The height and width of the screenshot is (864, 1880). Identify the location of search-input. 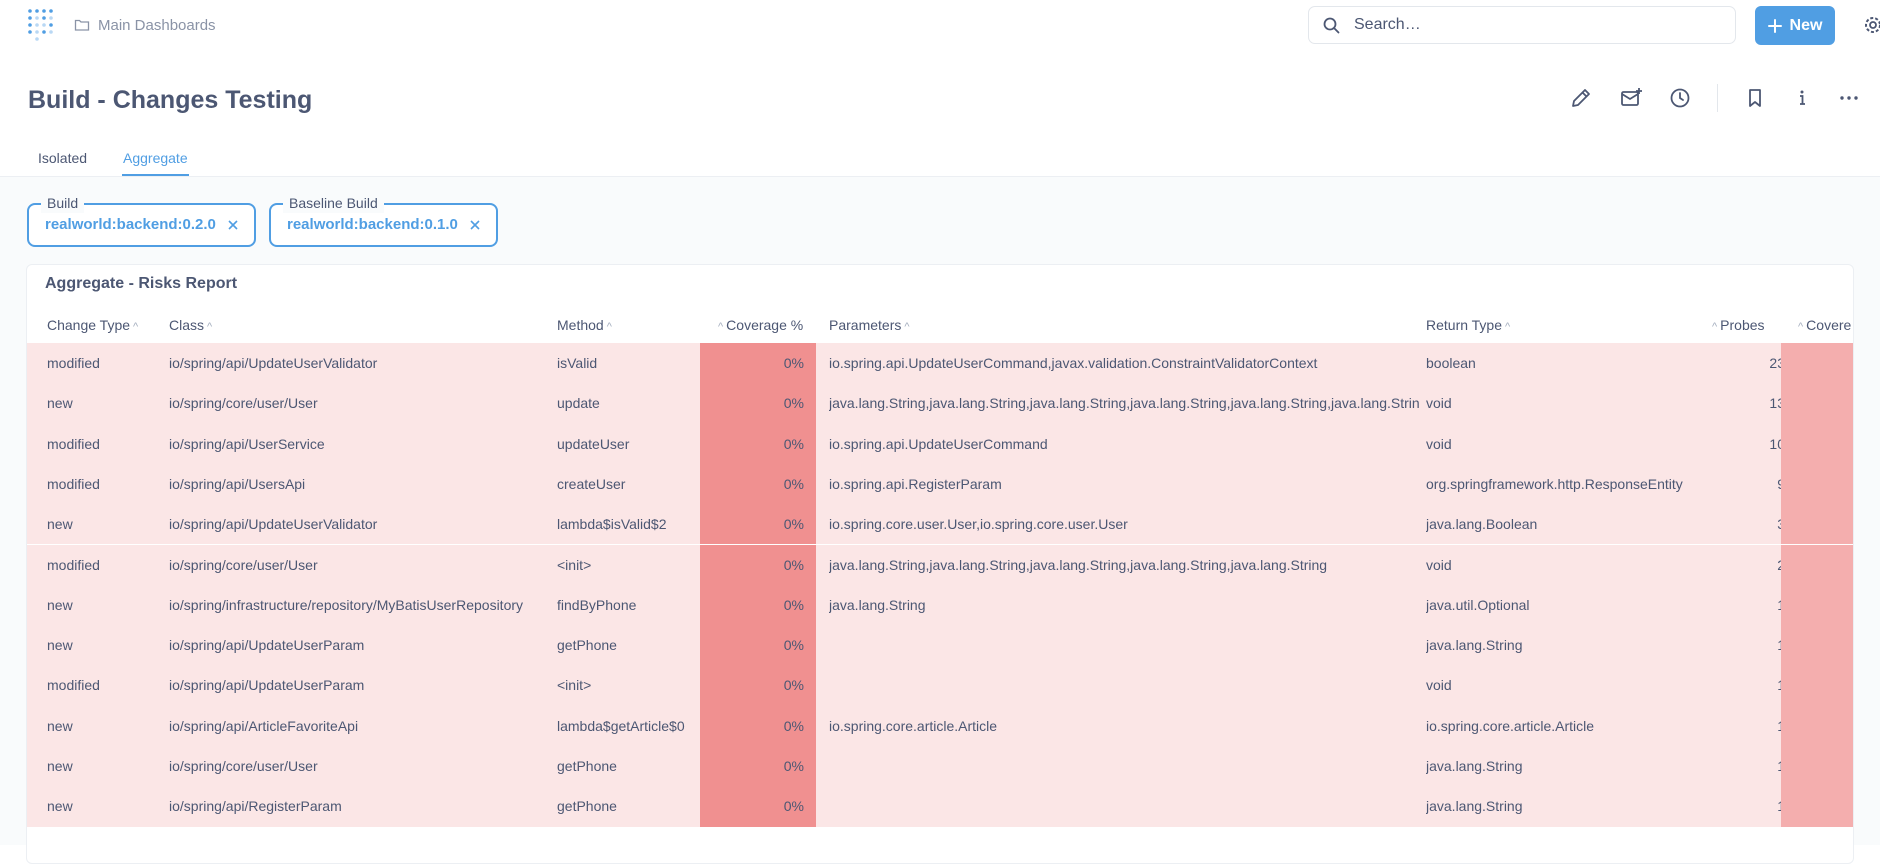
(1524, 25).